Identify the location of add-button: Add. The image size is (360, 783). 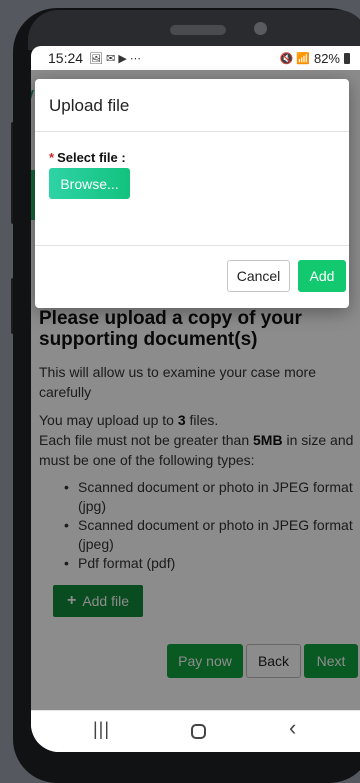
(322, 276).